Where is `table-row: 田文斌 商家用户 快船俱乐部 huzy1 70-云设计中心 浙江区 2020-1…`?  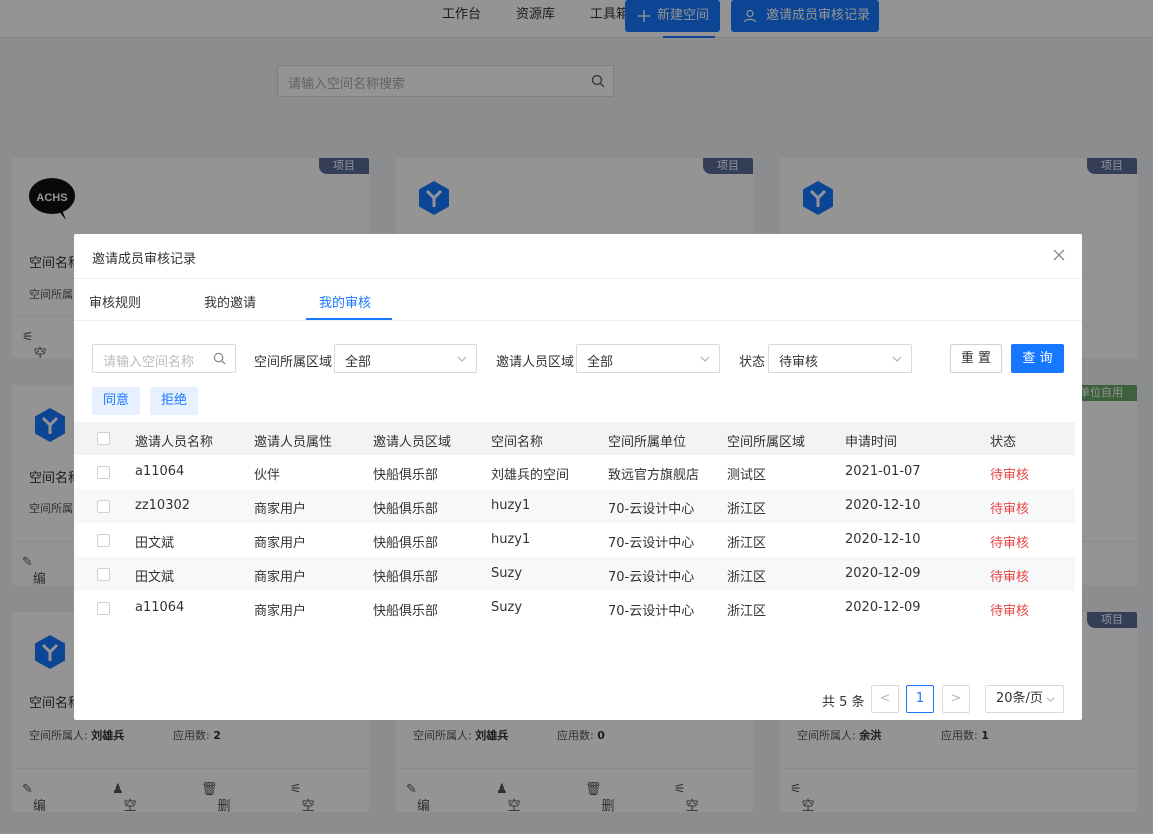 table-row: 田文斌 商家用户 快船俱乐部 huzy1 70-云设计中心 浙江区 2020-1… is located at coordinates (574, 540).